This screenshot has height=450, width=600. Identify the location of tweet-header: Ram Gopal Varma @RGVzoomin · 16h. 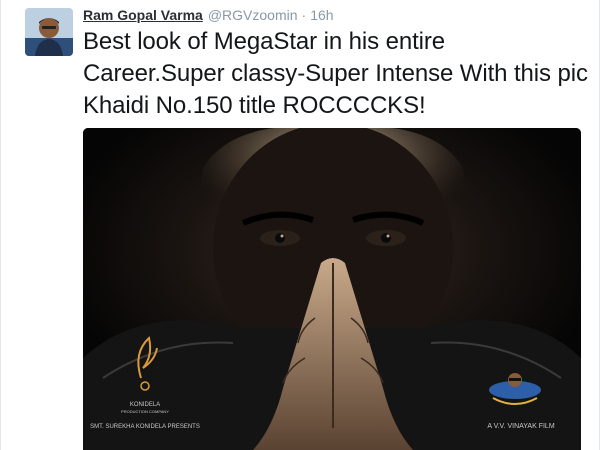
(208, 16).